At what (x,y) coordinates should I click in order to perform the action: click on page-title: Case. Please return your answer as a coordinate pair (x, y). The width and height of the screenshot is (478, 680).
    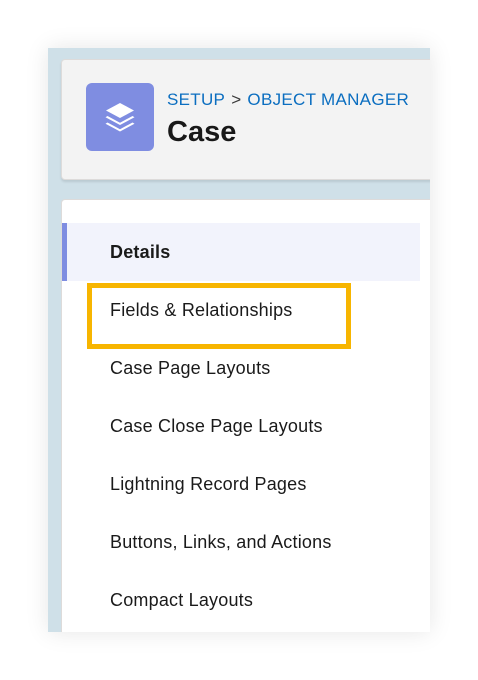
    Looking at the image, I should click on (202, 132).